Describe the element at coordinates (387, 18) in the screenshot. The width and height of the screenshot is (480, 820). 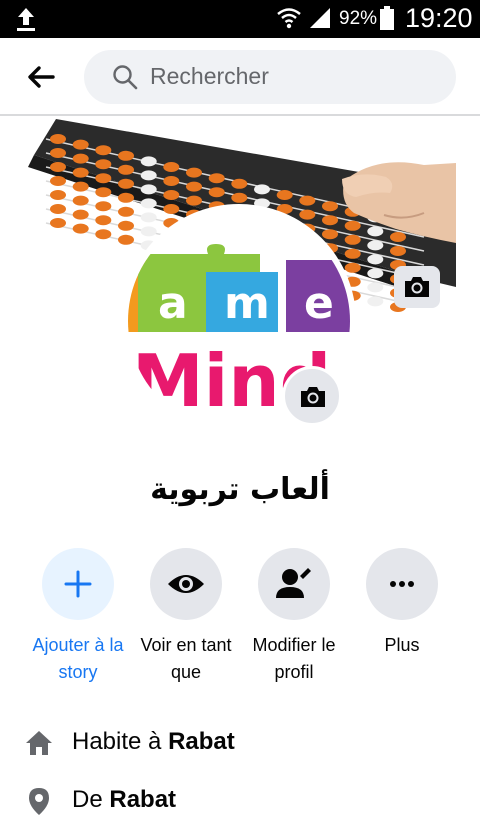
I see `battery-icon` at that location.